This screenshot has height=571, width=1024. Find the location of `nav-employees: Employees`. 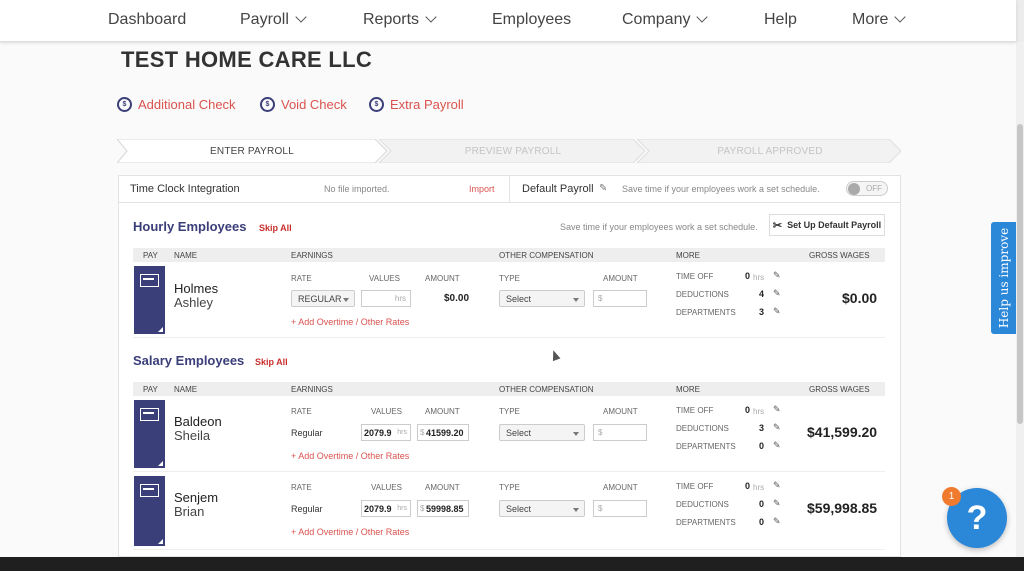

nav-employees: Employees is located at coordinates (531, 20).